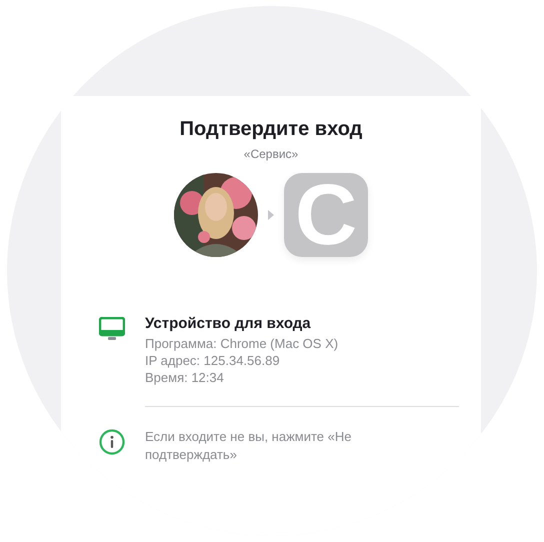  I want to click on logo-letter: С, so click(326, 215).